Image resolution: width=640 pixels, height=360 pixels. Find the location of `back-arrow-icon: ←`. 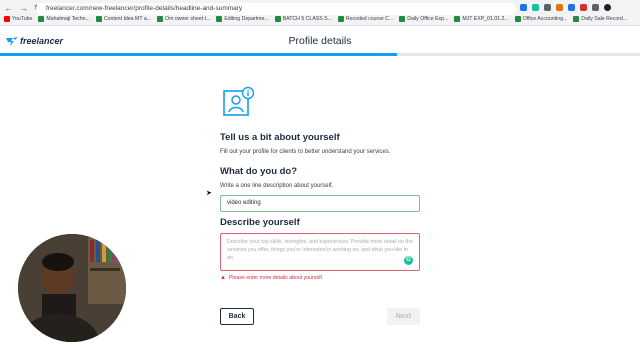

back-arrow-icon: ← is located at coordinates (8, 8).